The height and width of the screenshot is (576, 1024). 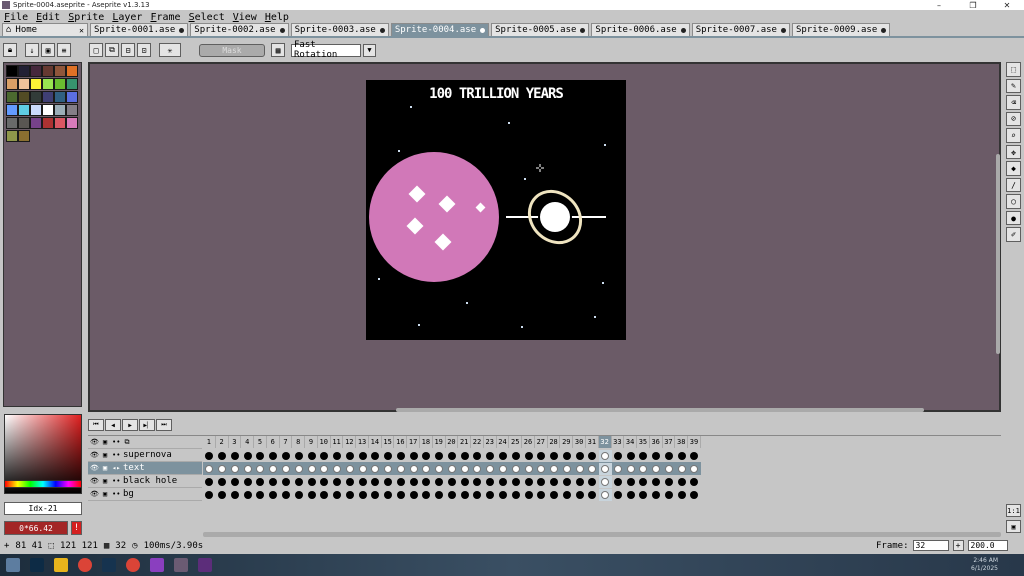 I want to click on marquee-tool-icon: ⬚, so click(x=1013, y=69).